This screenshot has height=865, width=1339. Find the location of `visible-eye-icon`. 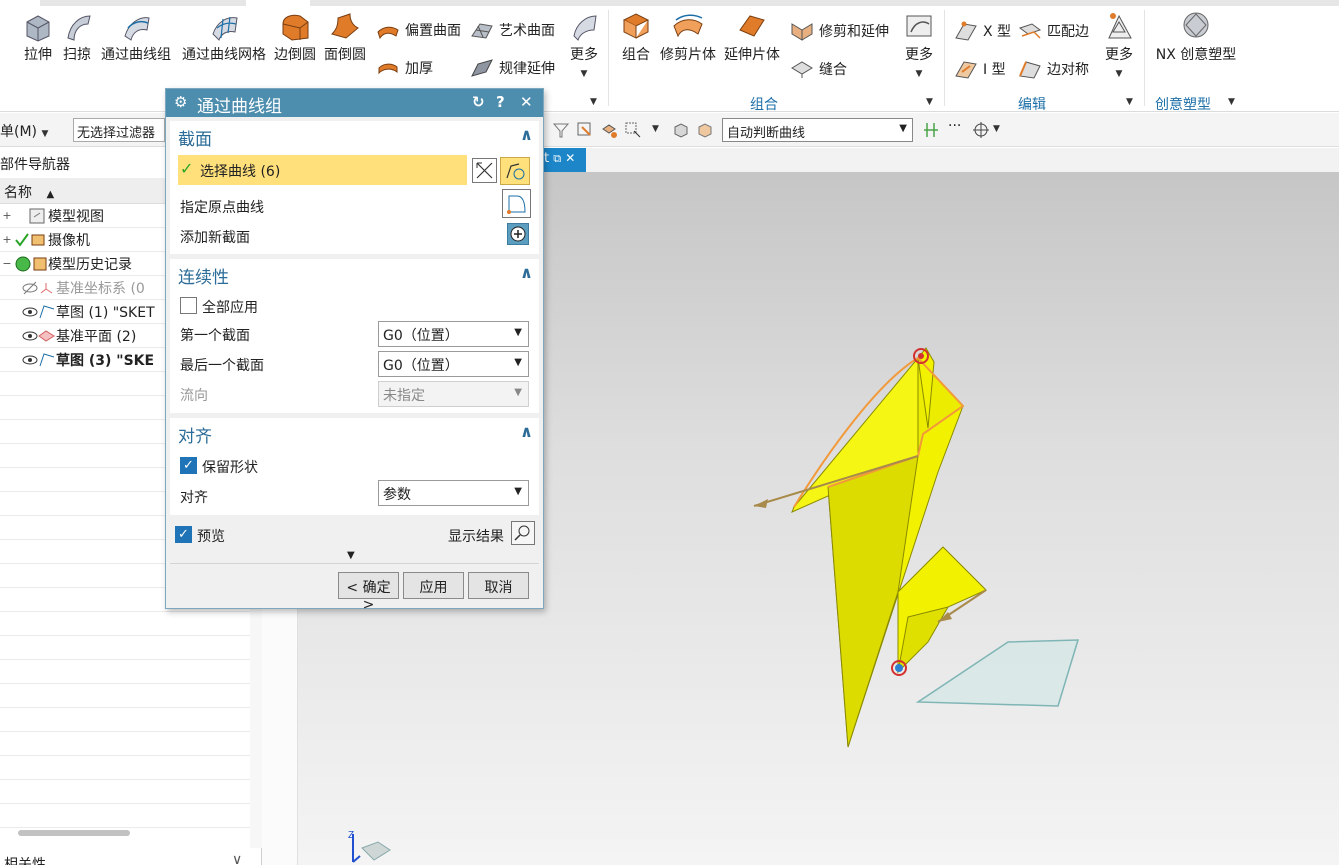

visible-eye-icon is located at coordinates (38, 311).